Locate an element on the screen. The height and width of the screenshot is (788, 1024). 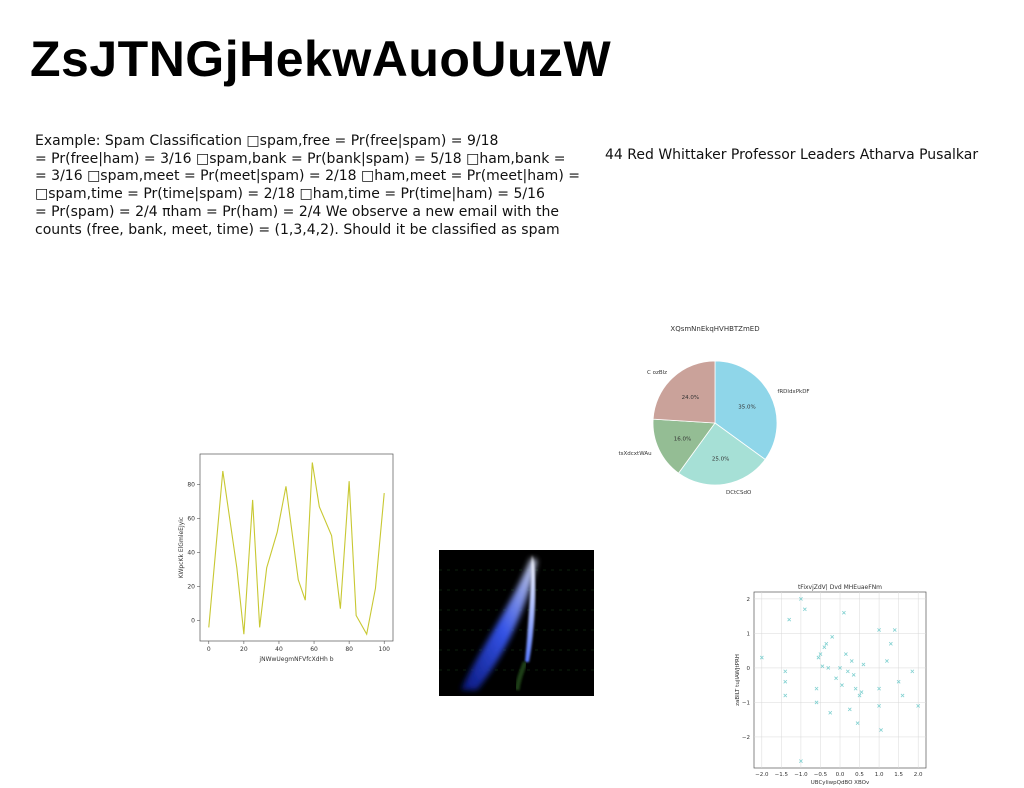
pie-category-label: C ozBlz is located at coordinates (657, 373).